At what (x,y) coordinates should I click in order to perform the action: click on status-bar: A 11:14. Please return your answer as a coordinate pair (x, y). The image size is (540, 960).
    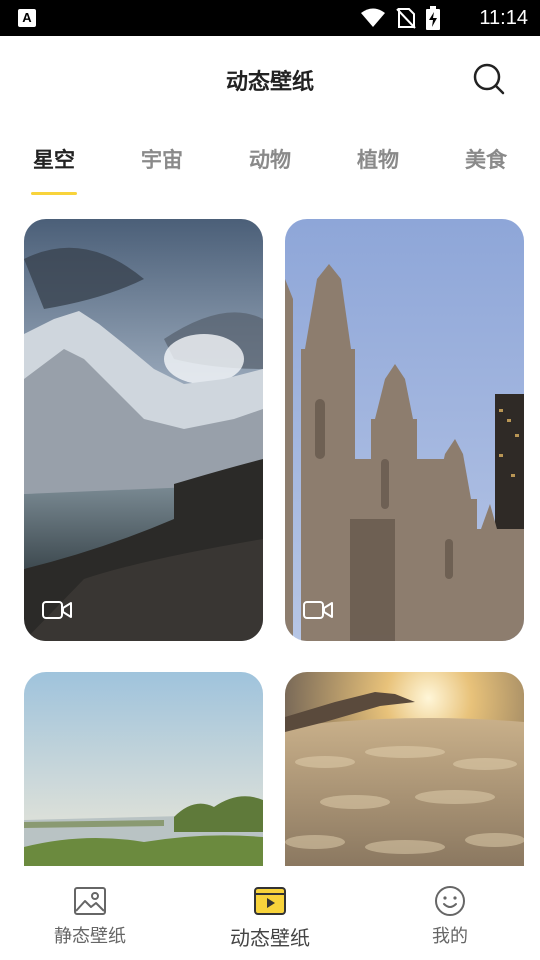
    Looking at the image, I should click on (270, 18).